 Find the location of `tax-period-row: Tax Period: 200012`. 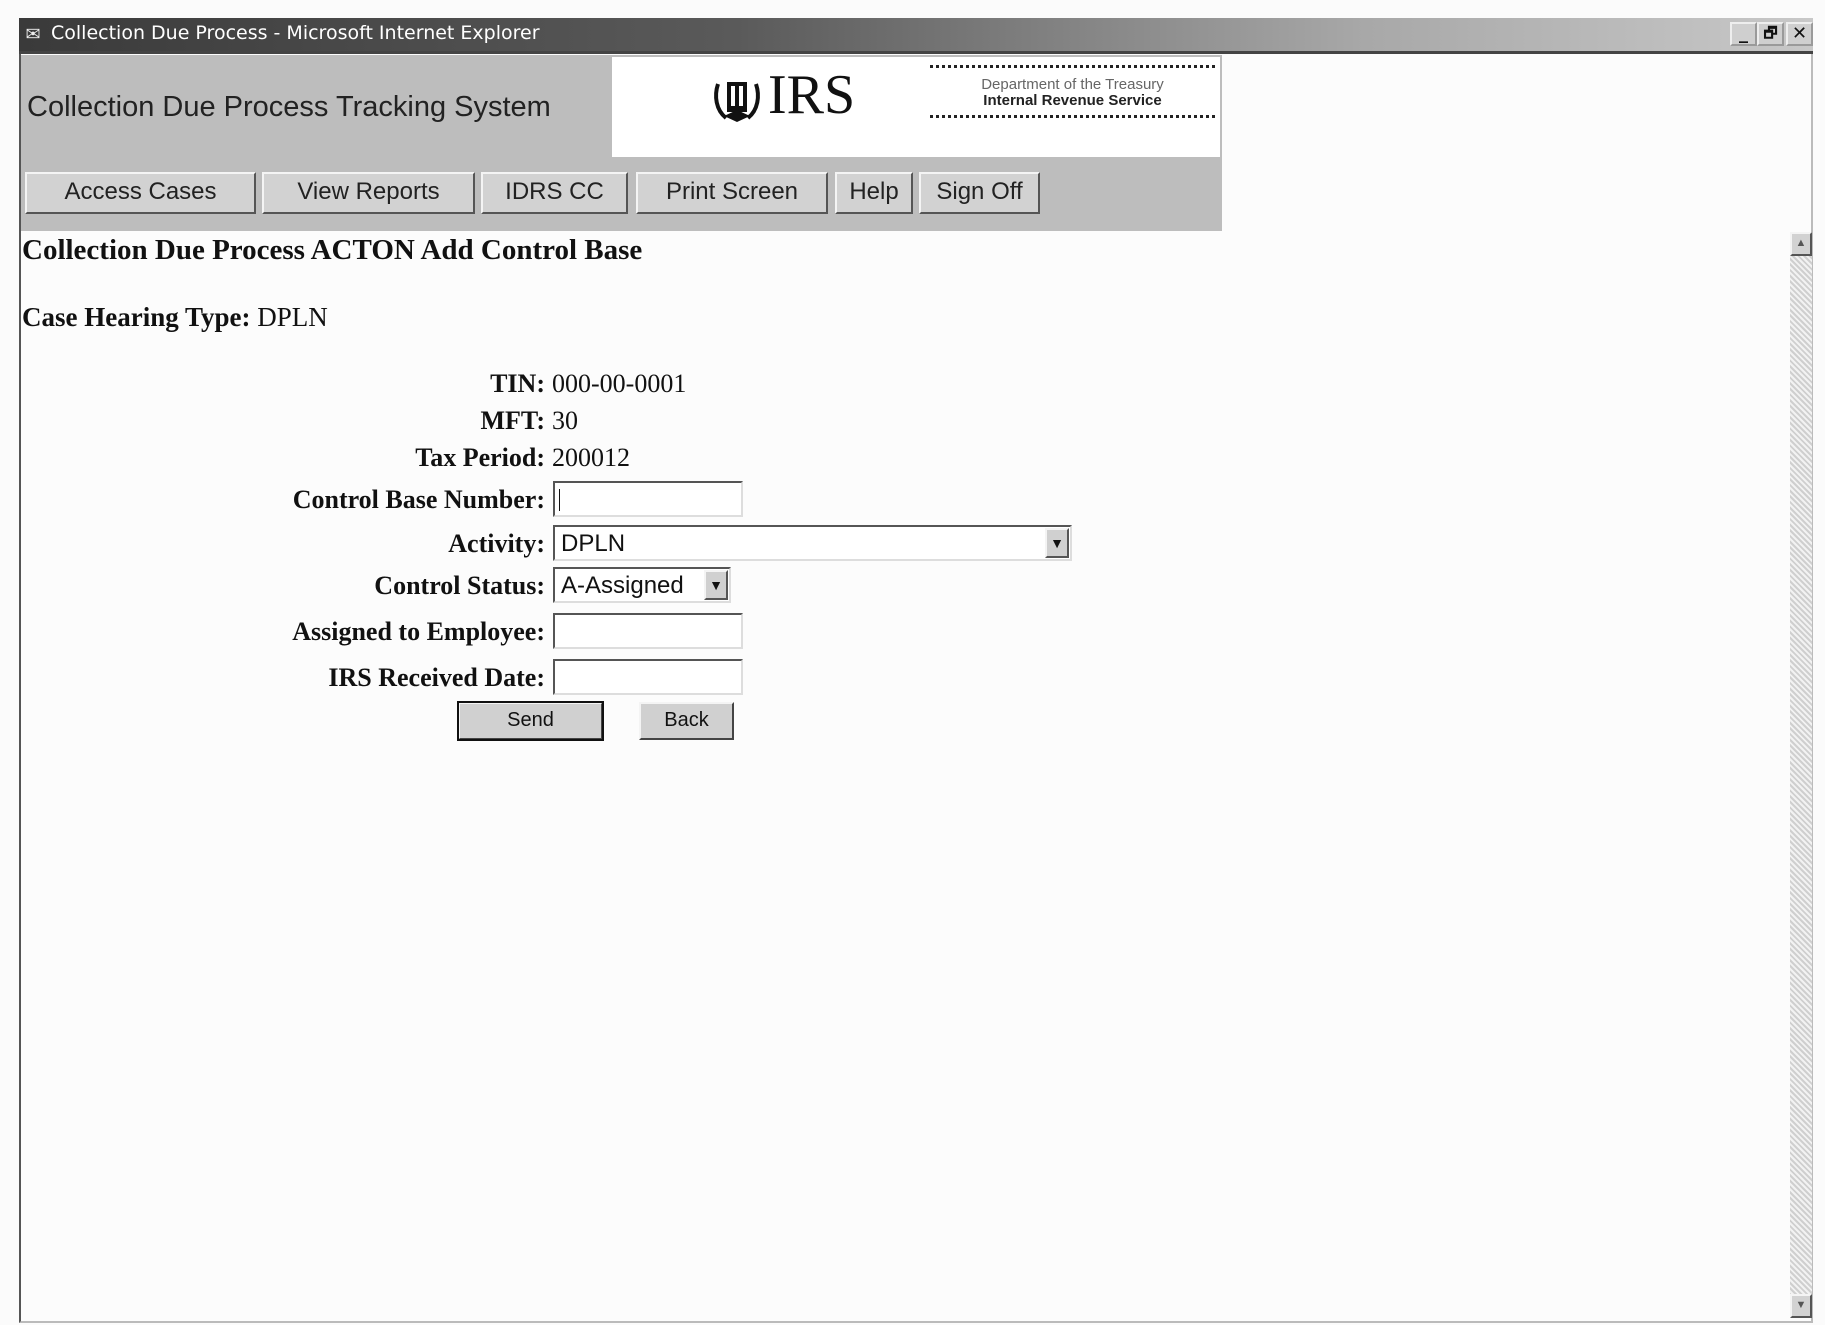

tax-period-row: Tax Period: 200012 is located at coordinates (571, 461).